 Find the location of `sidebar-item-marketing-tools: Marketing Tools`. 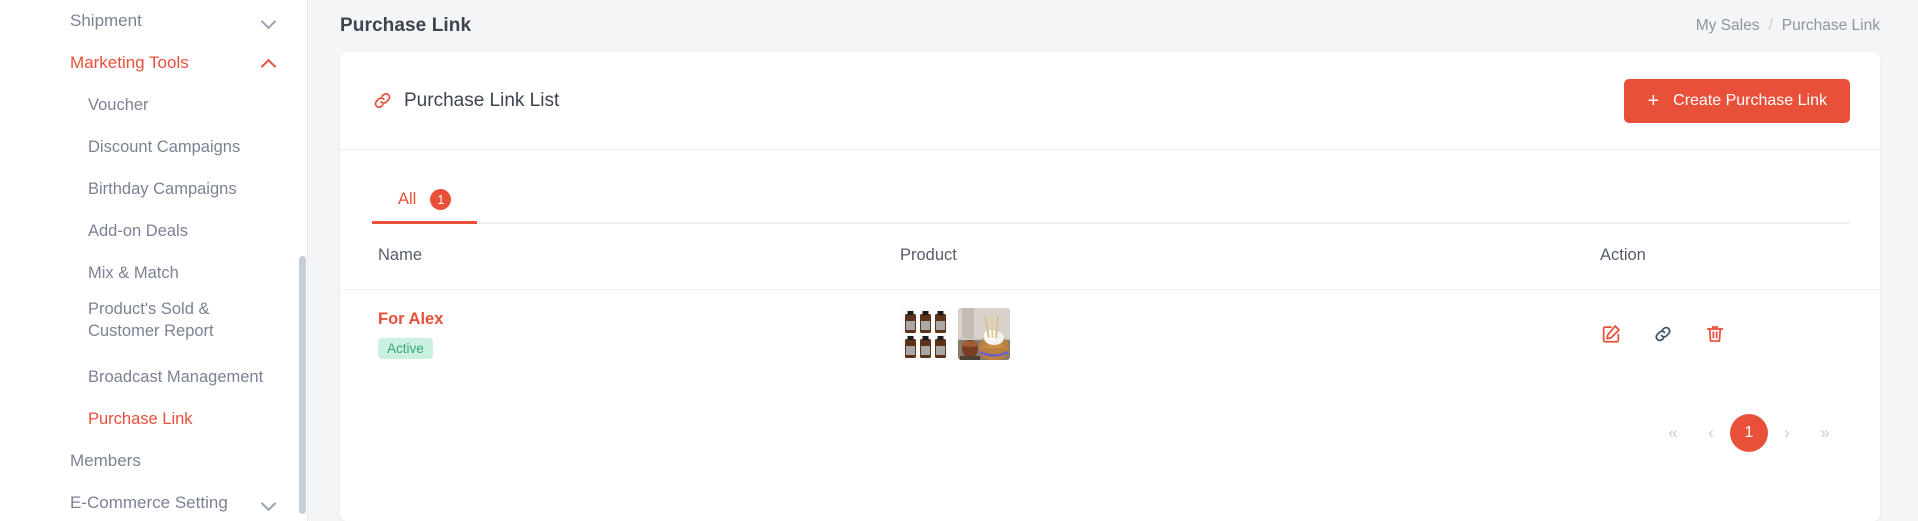

sidebar-item-marketing-tools: Marketing Tools is located at coordinates (154, 63).